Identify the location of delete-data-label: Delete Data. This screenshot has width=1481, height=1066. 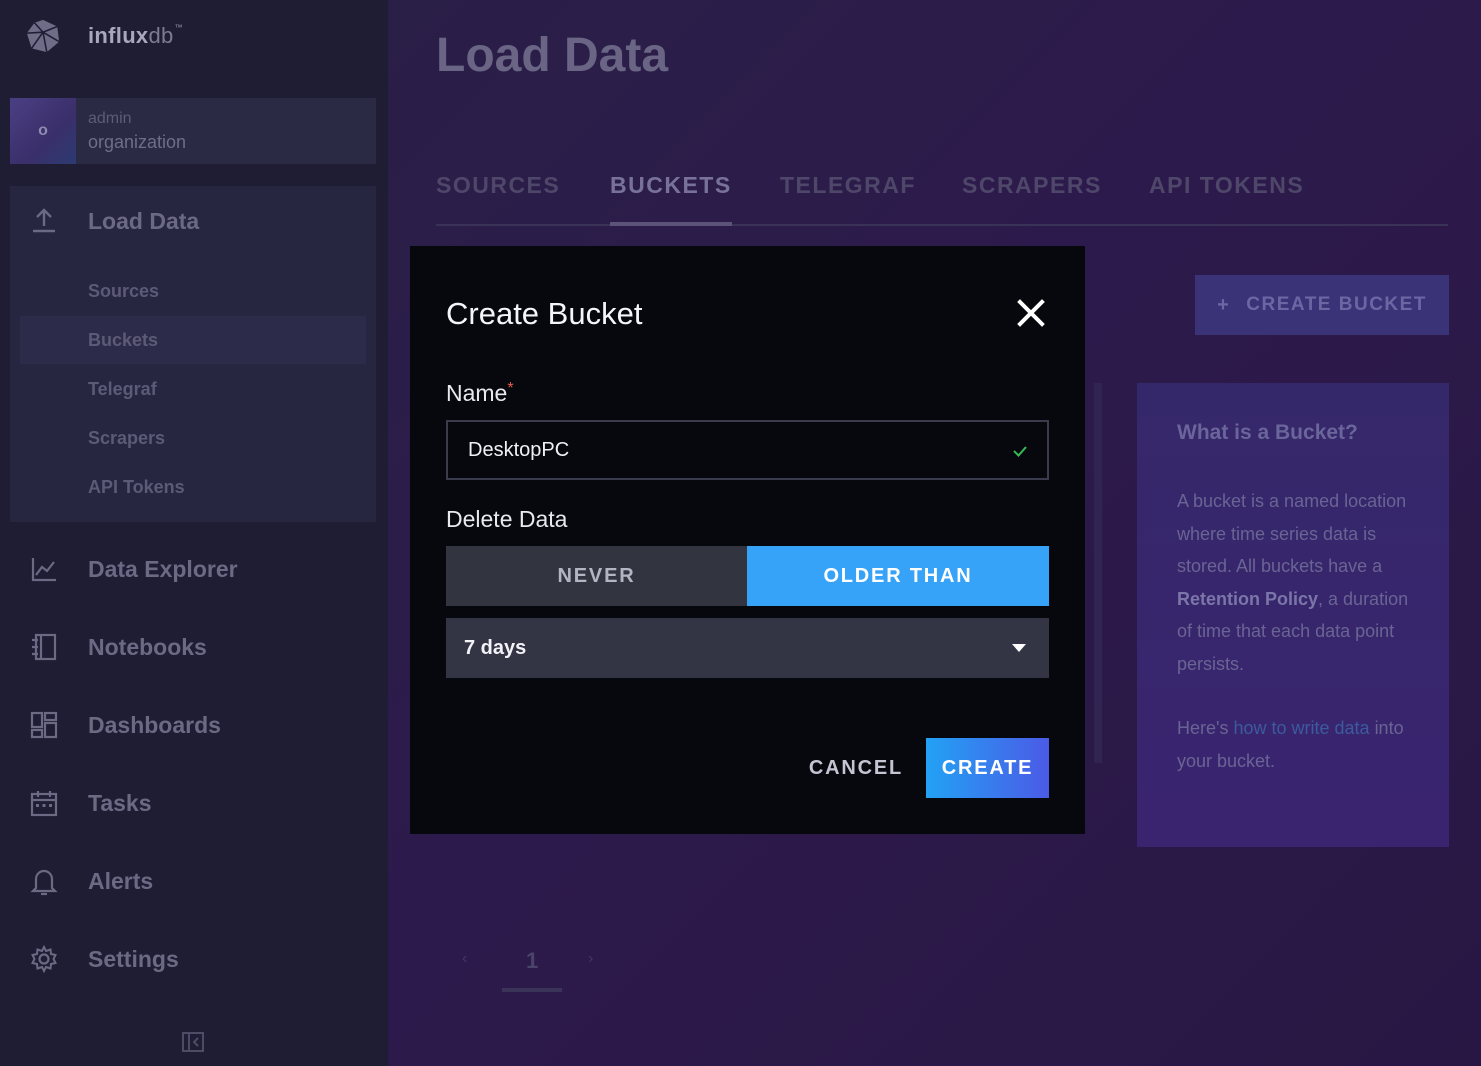
(507, 519).